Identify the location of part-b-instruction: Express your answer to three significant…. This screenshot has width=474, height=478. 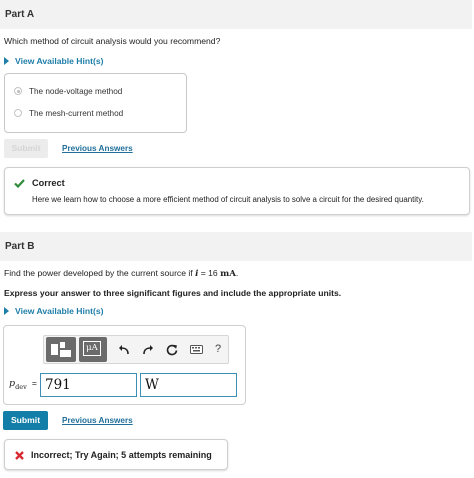
(173, 293).